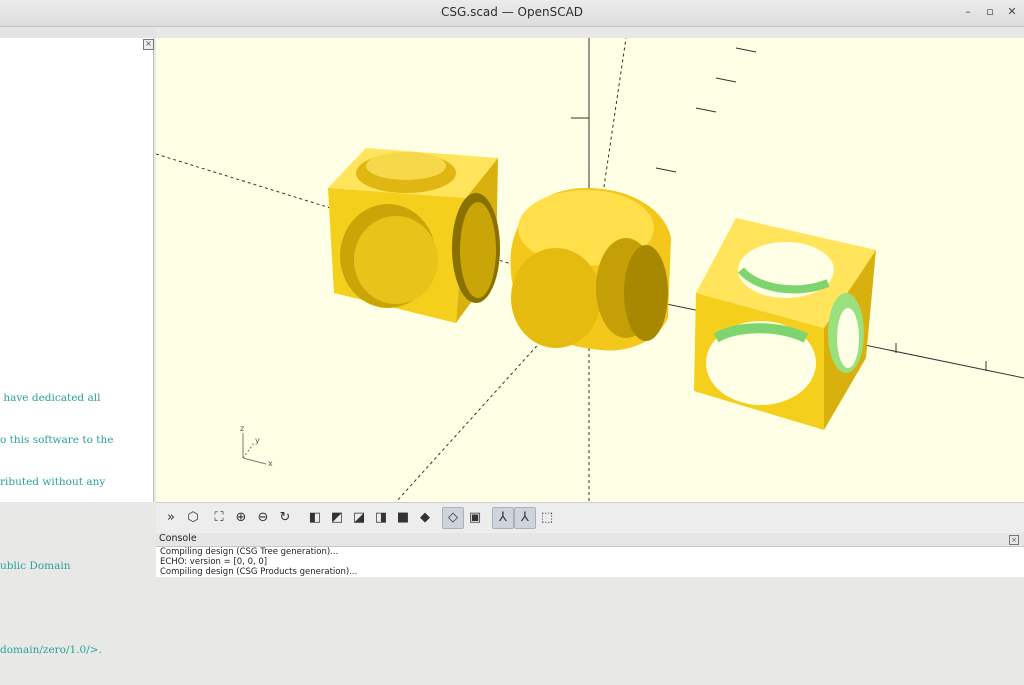  Describe the element at coordinates (263, 518) in the screenshot. I see `zoom-out-button: ⊖` at that location.